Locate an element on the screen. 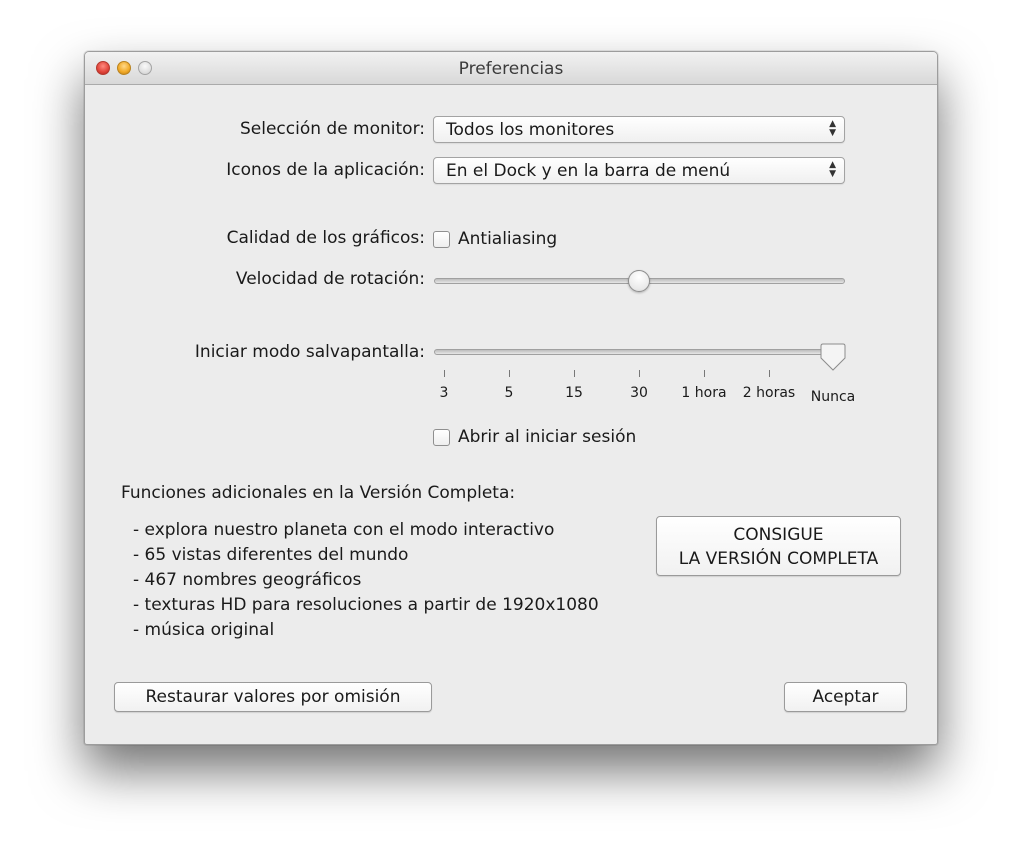 The height and width of the screenshot is (860, 1020). screensaver-slider-knob is located at coordinates (833, 358).